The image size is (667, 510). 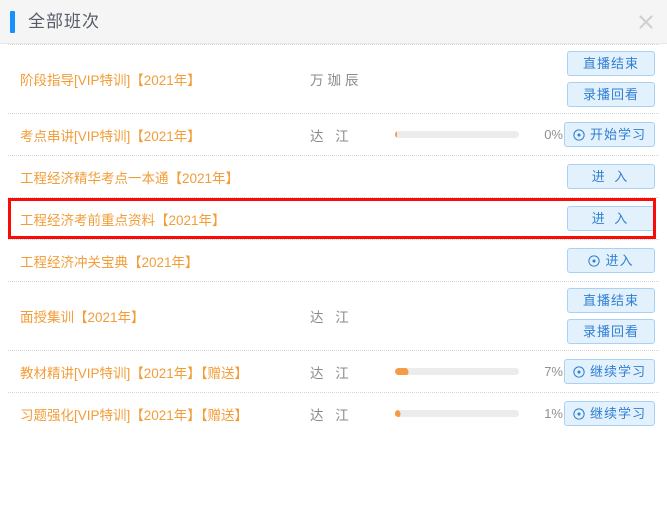 I want to click on class-name: 工程经济冲关宝典【2021年】, so click(x=109, y=262).